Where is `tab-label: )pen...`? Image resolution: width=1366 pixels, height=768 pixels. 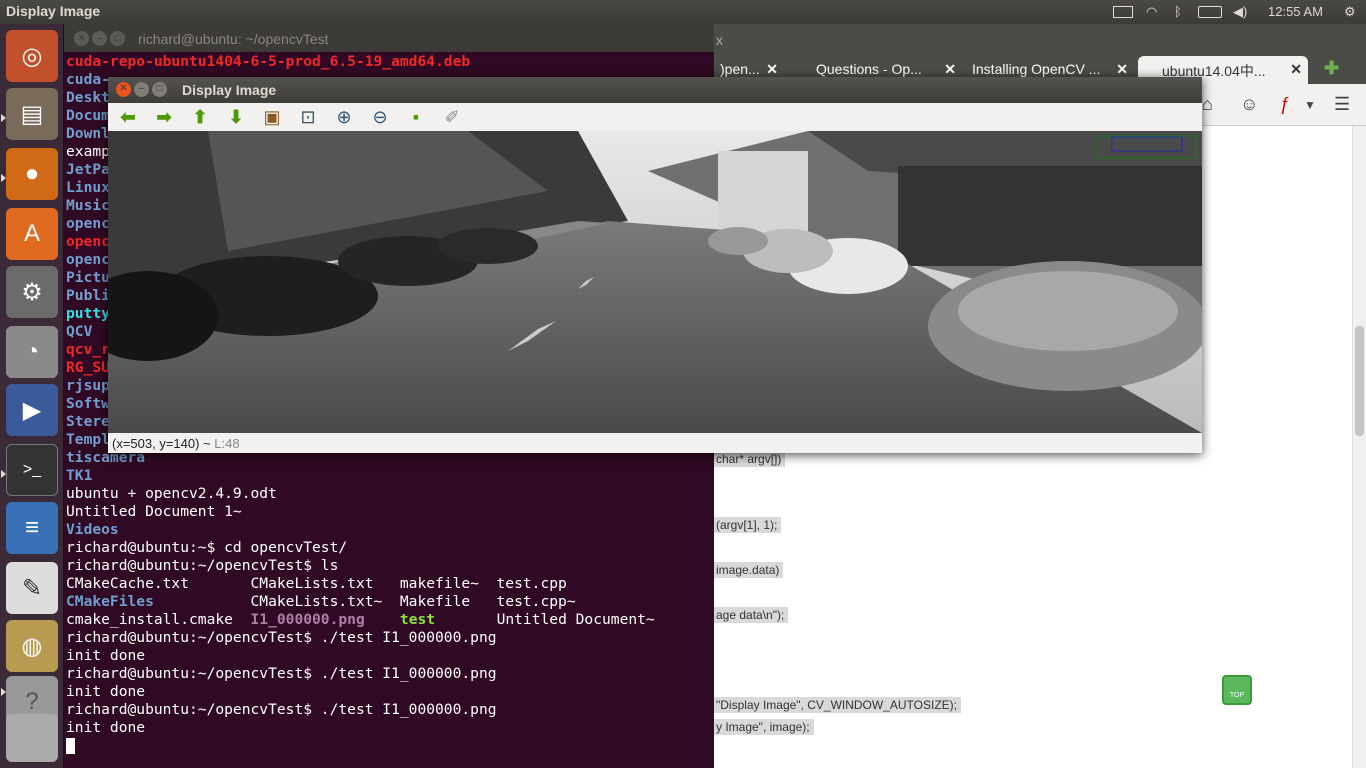
tab-label: )pen... is located at coordinates (740, 69).